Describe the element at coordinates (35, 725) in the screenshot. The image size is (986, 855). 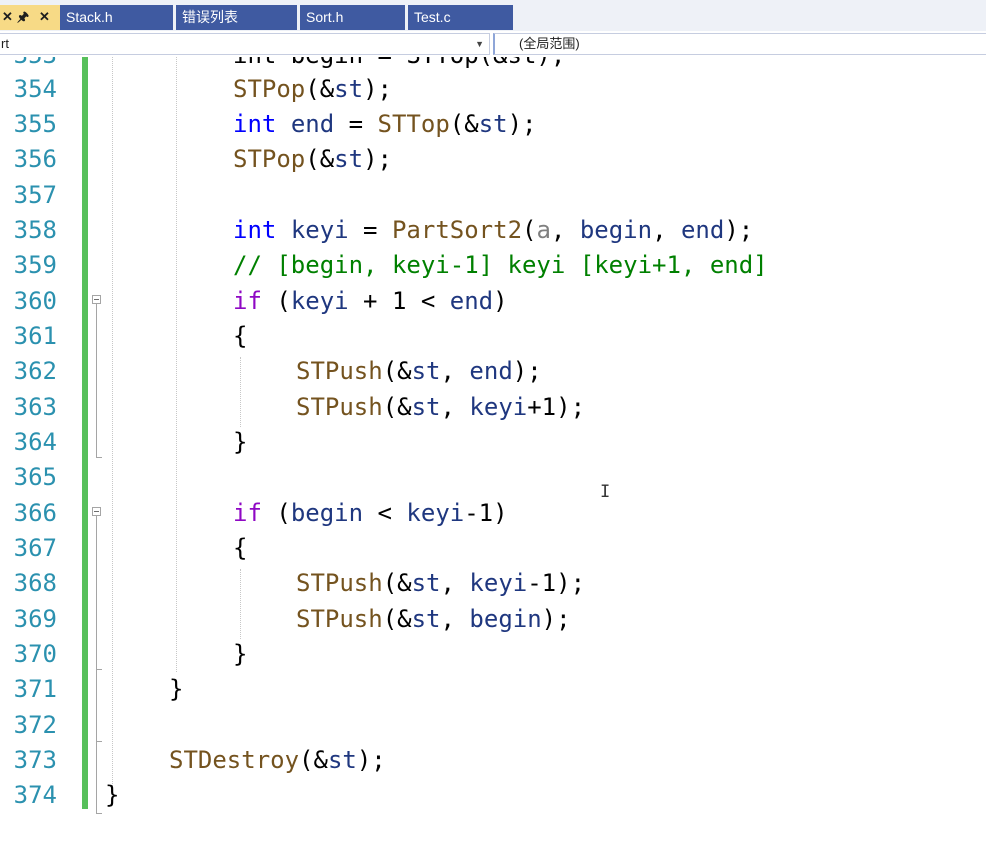
I see `line-number: 372` at that location.